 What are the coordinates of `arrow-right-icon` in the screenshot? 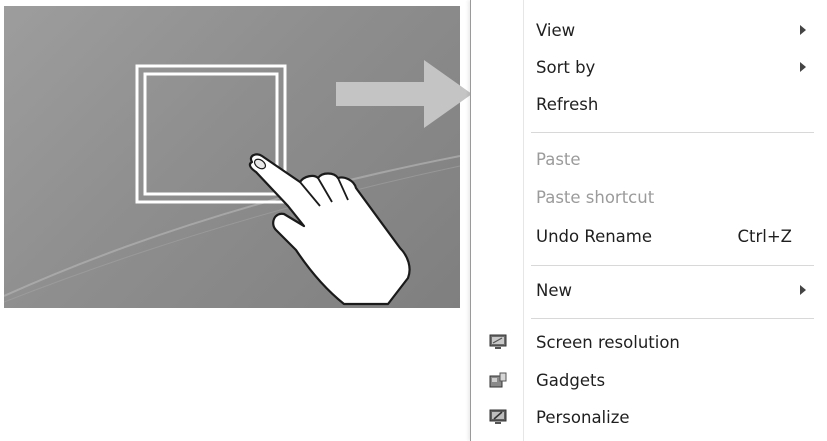 It's located at (404, 94).